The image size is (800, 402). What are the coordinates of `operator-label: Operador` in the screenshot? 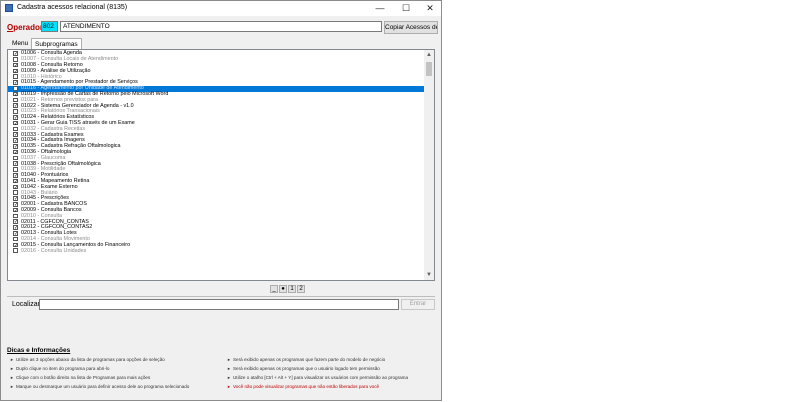 It's located at (25, 27).